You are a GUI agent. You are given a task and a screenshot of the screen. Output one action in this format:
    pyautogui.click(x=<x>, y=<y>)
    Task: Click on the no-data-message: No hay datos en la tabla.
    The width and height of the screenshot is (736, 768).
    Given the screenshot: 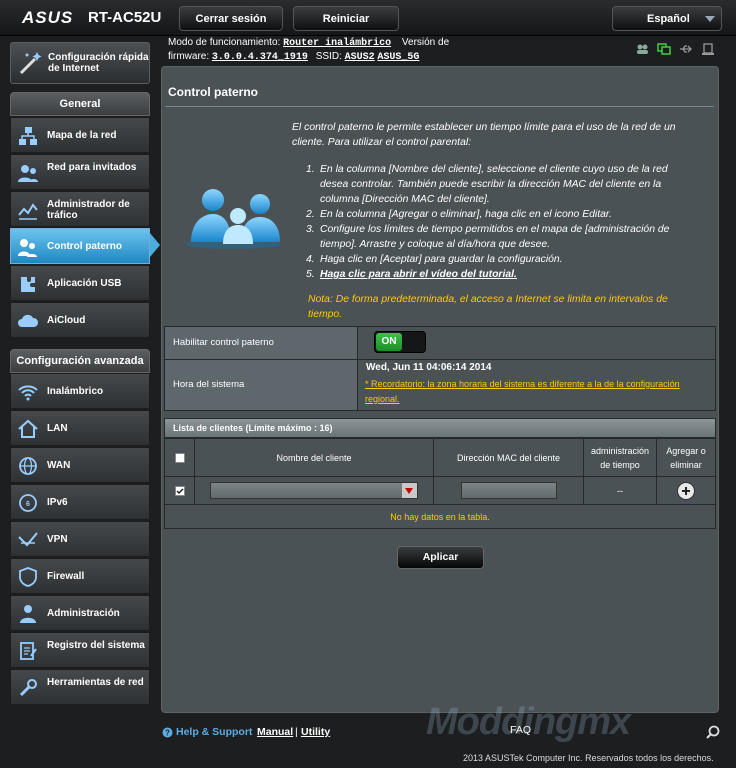 What is the action you would take?
    pyautogui.click(x=440, y=516)
    